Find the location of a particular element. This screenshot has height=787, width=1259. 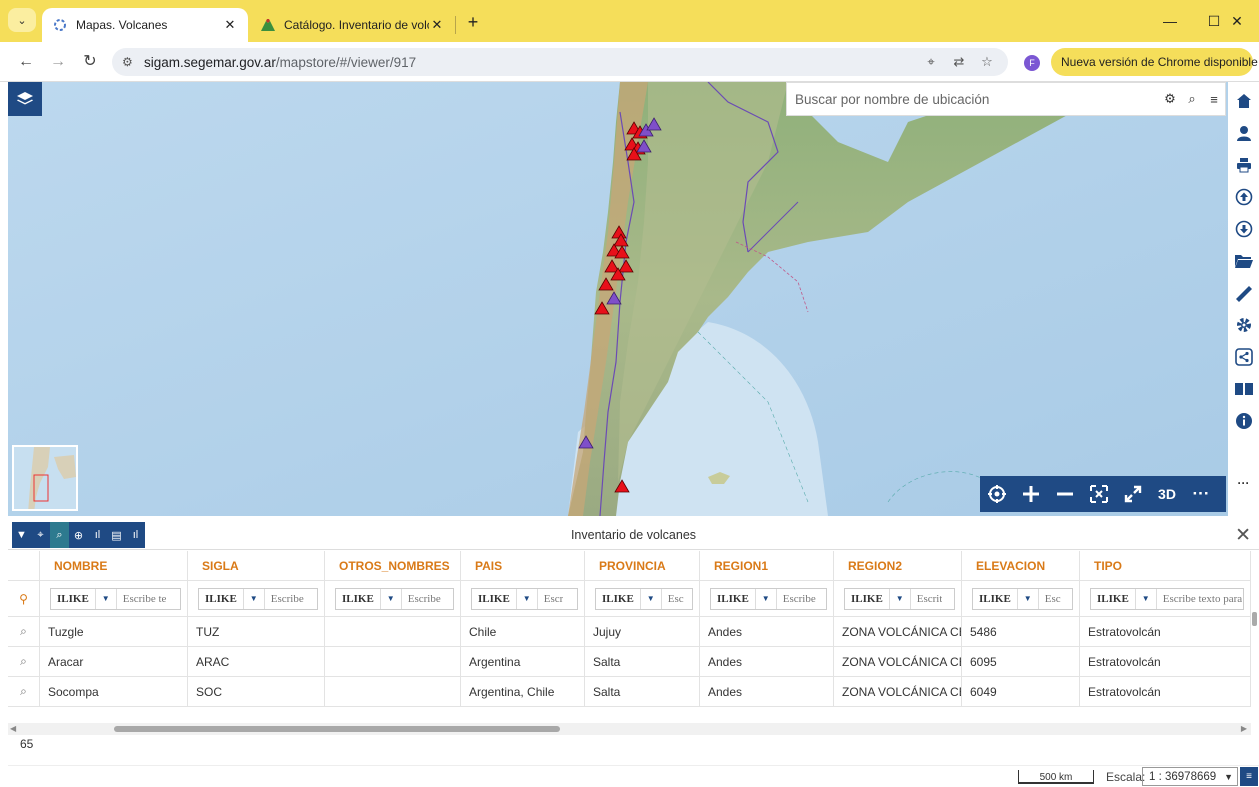

download-icon is located at coordinates (1243, 229).